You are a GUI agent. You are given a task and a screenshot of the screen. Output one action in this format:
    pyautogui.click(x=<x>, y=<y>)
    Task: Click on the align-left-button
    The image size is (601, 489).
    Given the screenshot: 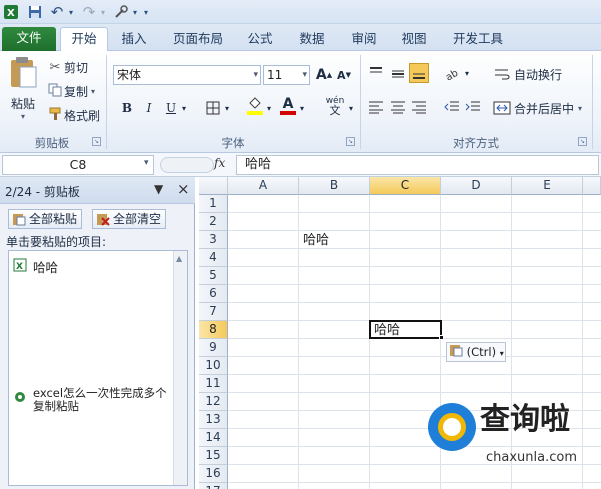 What is the action you would take?
    pyautogui.click(x=376, y=107)
    